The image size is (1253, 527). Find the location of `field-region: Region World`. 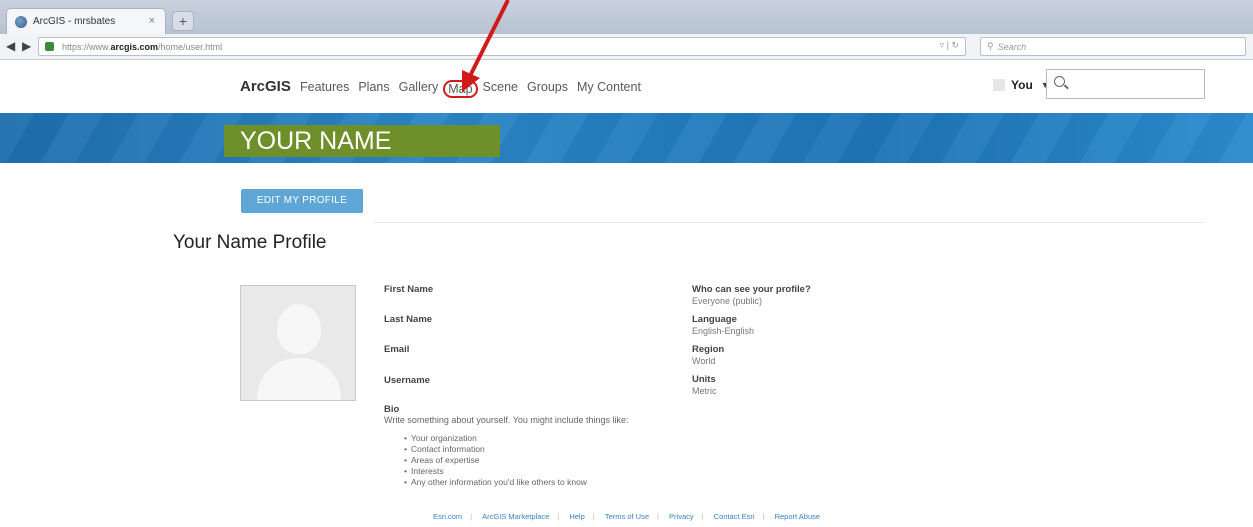

field-region: Region World is located at coordinates (708, 355).